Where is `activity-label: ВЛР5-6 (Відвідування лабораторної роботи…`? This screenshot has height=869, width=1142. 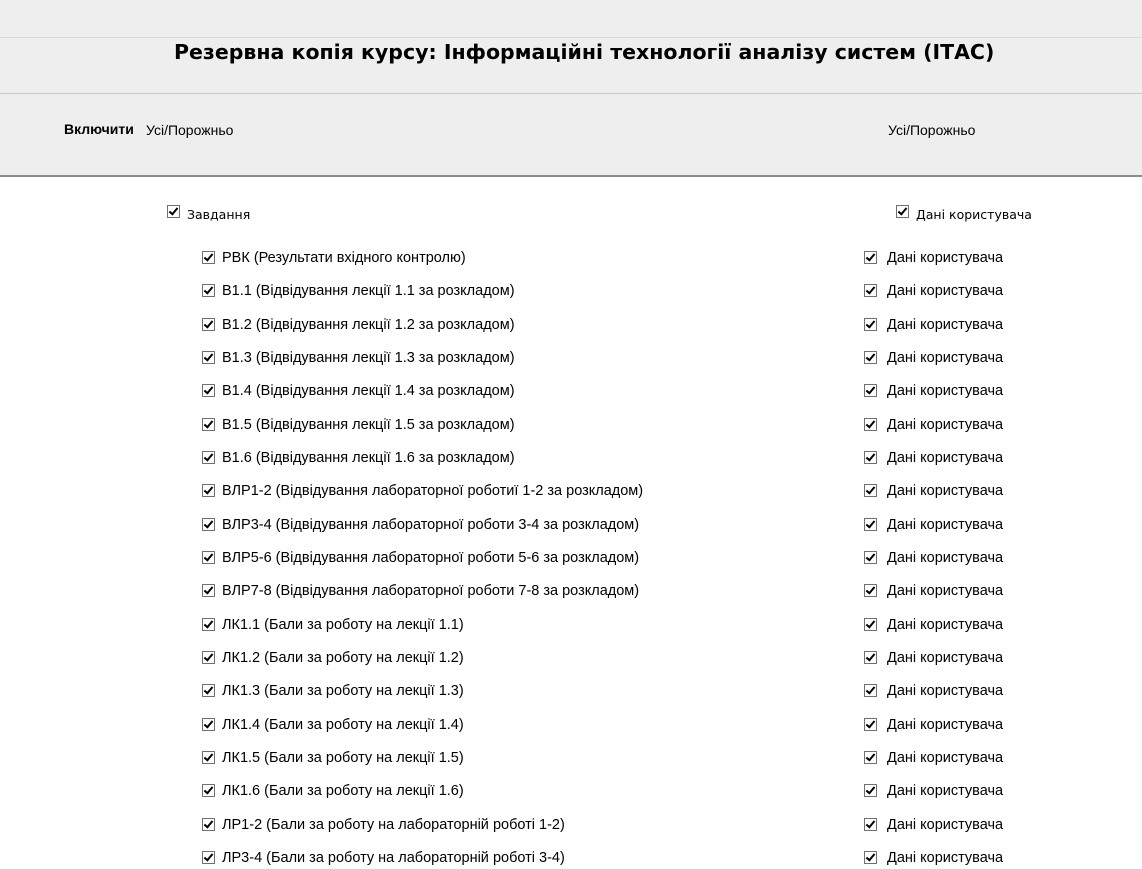 activity-label: ВЛР5-6 (Відвідування лабораторної роботи… is located at coordinates (431, 558).